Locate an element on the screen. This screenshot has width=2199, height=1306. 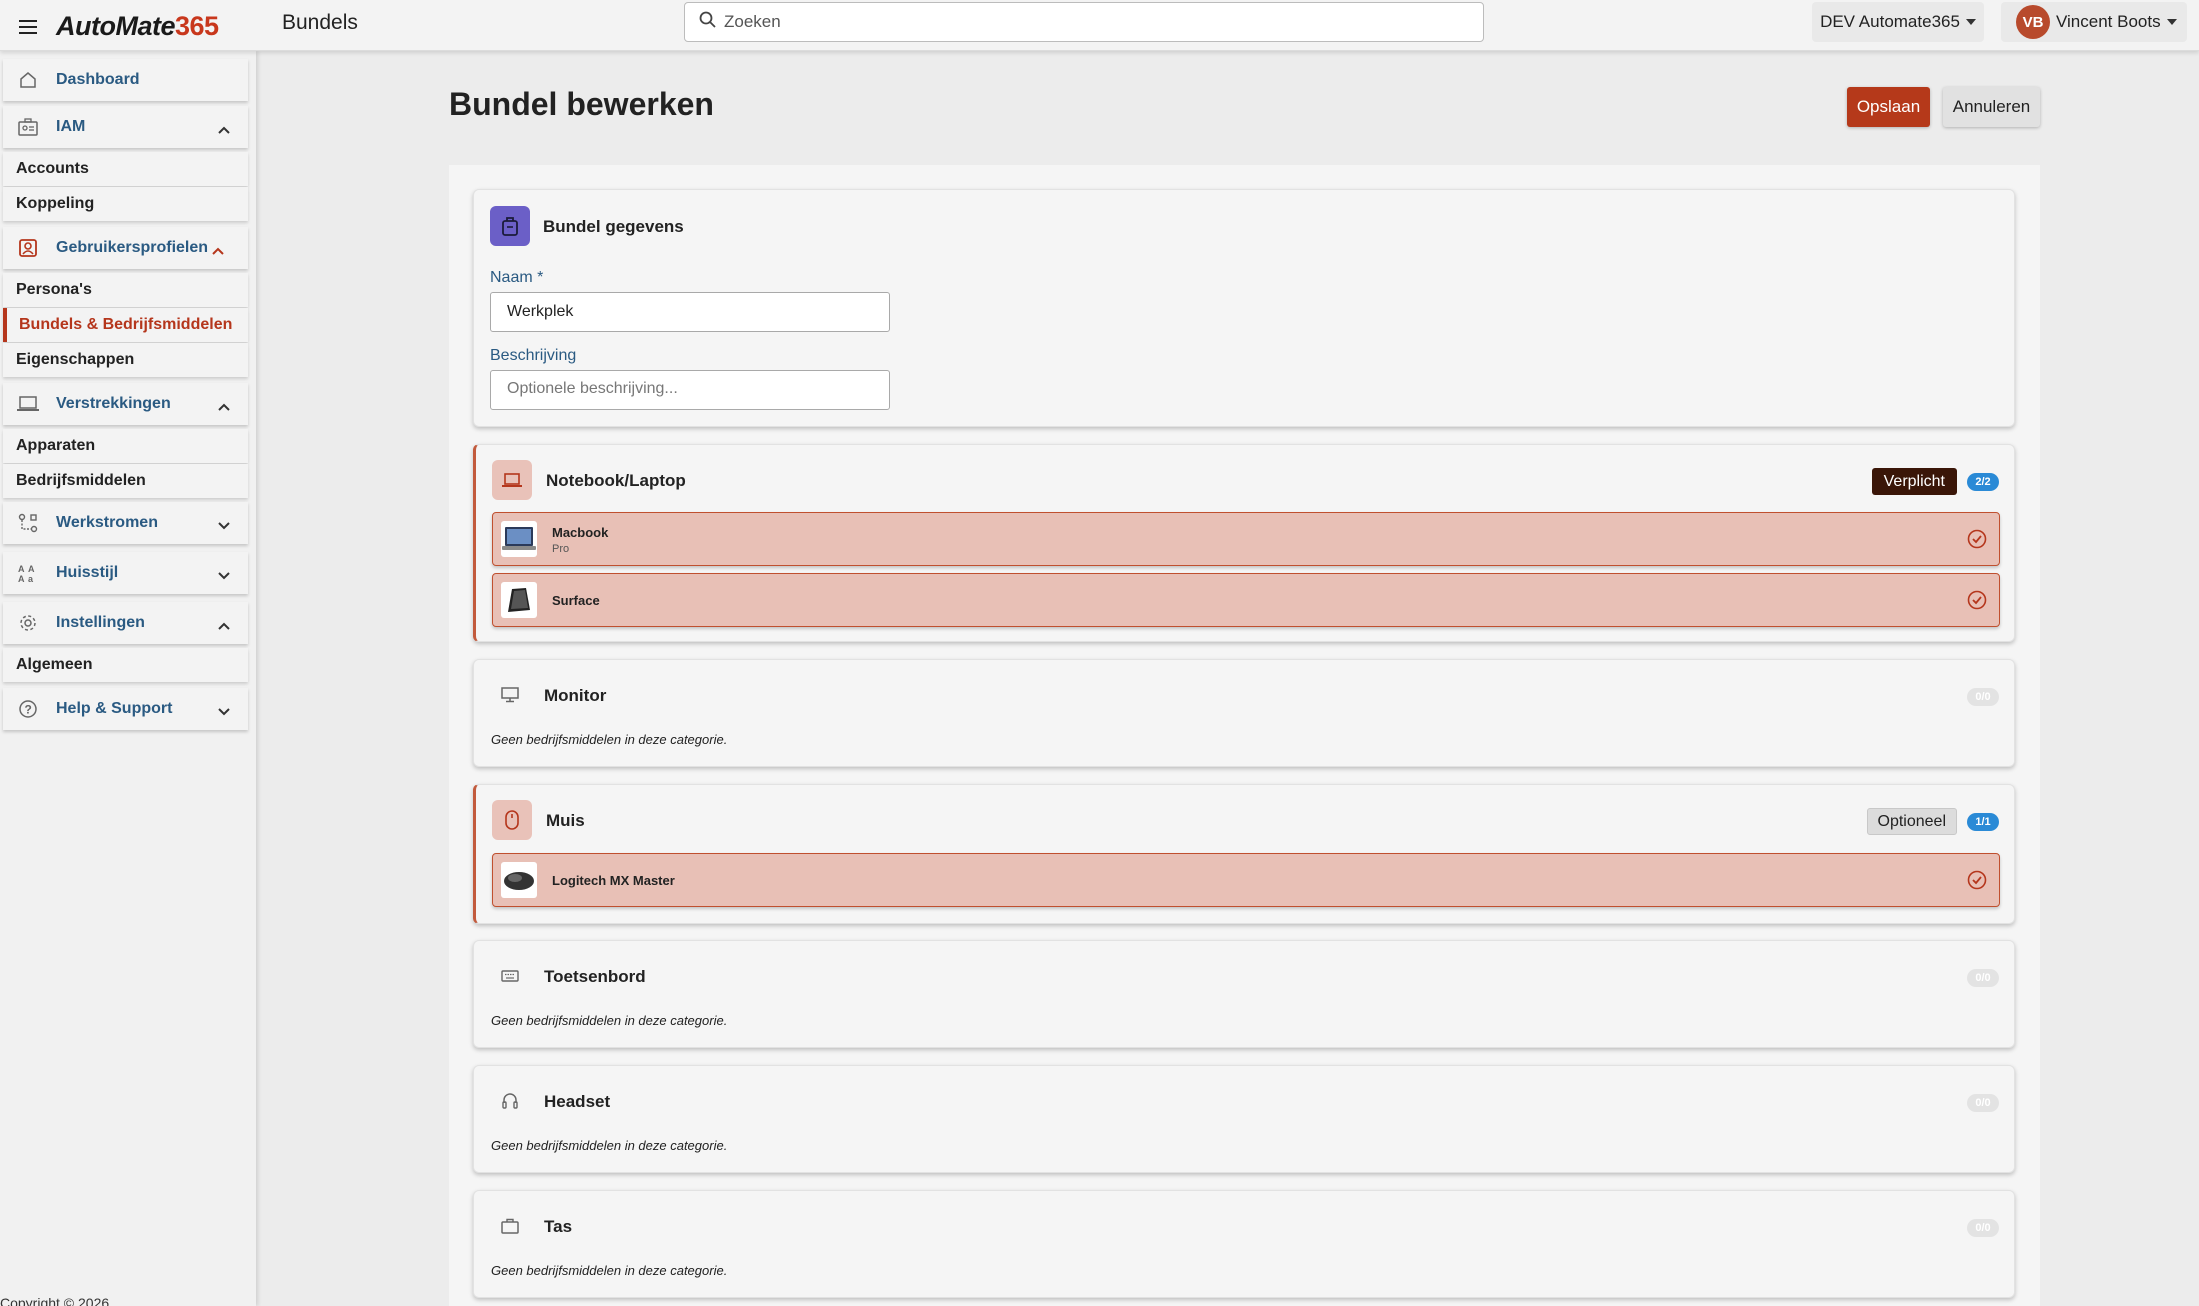
asset-item-macbook: Macbook Pro is located at coordinates (1246, 539).